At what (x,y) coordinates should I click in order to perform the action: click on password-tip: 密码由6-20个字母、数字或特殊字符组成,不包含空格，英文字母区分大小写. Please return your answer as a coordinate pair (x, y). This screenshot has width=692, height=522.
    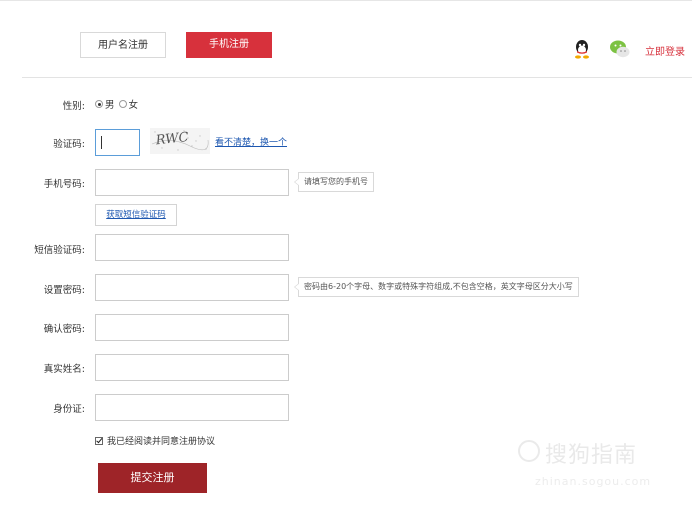
    Looking at the image, I should click on (436, 287).